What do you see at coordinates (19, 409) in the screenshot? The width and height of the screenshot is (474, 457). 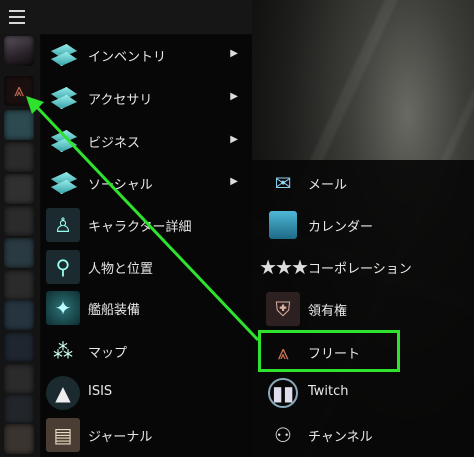 I see `constellation-icon` at bounding box center [19, 409].